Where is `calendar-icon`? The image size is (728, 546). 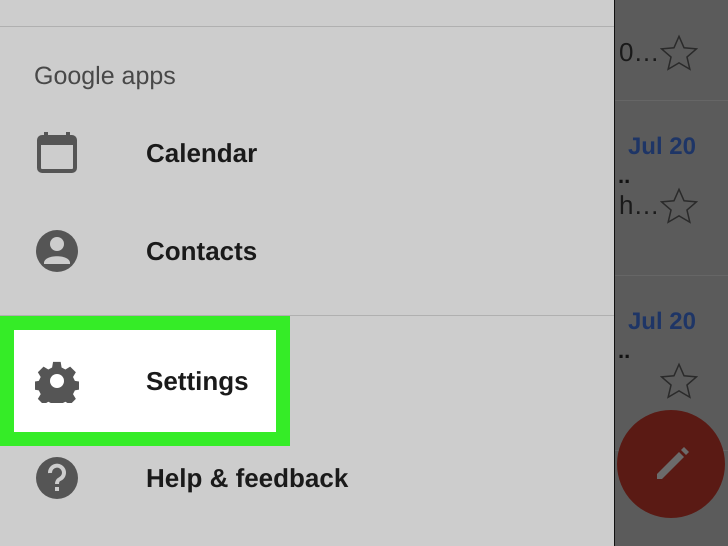
calendar-icon is located at coordinates (57, 153).